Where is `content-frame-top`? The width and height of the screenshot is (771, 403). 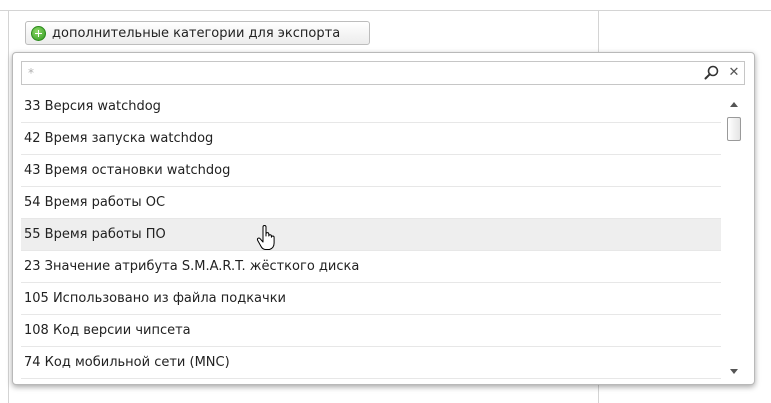
content-frame-top is located at coordinates (385, 10).